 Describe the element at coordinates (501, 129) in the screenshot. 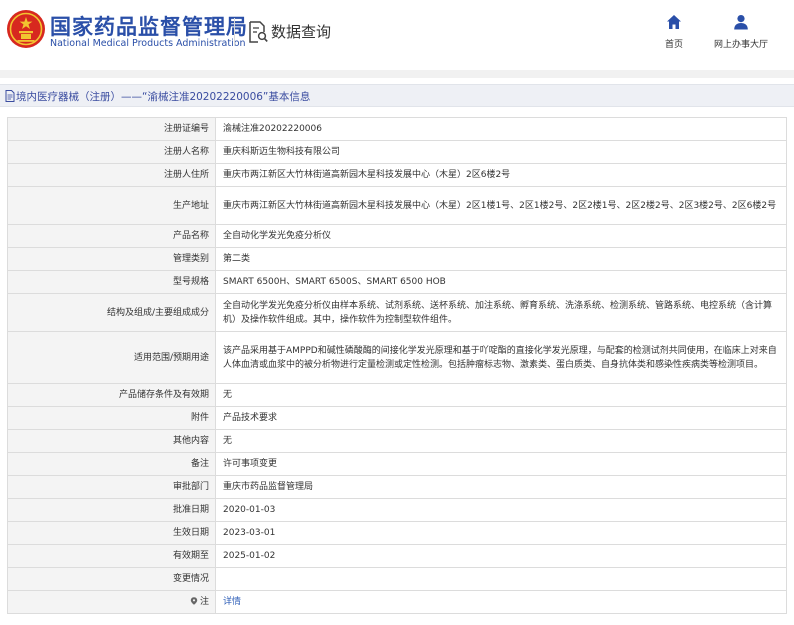

I see `field-value: 渝械注准20202220006` at that location.